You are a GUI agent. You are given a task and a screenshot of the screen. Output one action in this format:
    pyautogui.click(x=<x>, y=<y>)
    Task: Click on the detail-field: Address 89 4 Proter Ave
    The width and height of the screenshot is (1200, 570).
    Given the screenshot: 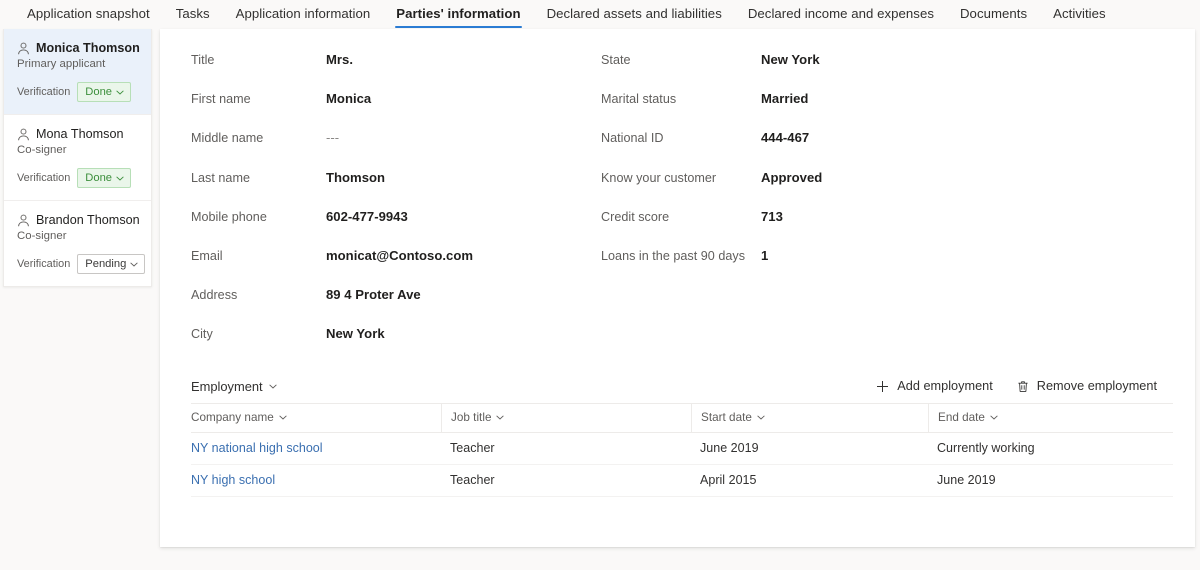 What is the action you would take?
    pyautogui.click(x=395, y=305)
    